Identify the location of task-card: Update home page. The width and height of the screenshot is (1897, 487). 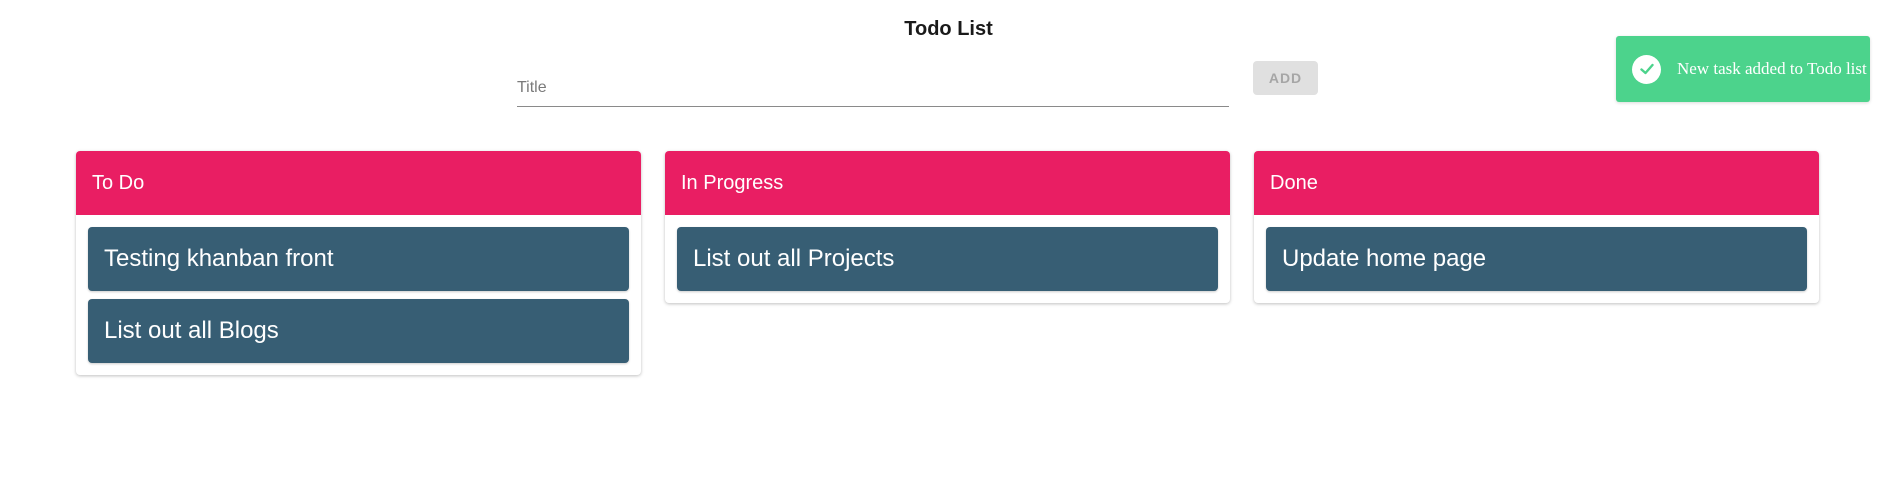
(1536, 259).